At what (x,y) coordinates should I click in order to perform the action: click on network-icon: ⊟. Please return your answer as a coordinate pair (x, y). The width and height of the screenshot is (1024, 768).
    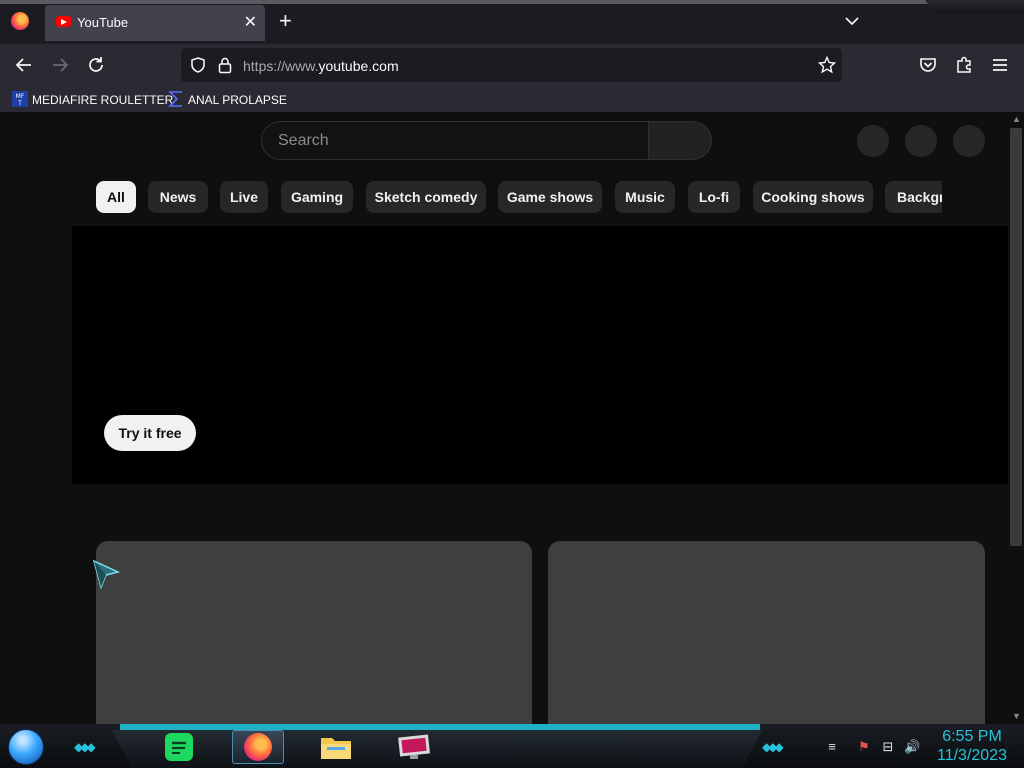
    Looking at the image, I should click on (888, 747).